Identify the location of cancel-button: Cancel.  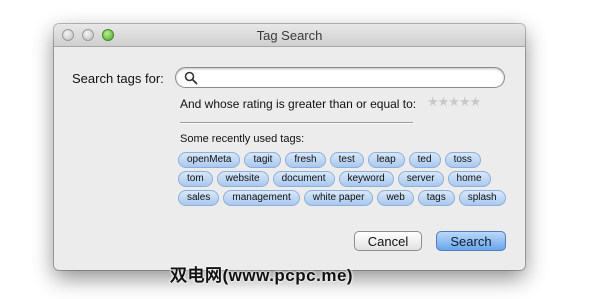
(388, 241).